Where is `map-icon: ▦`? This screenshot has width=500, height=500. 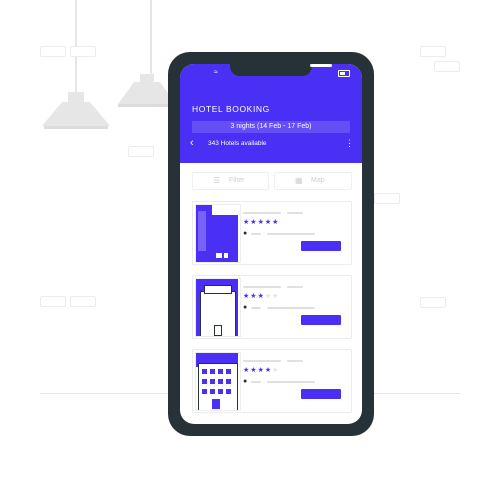
map-icon: ▦ is located at coordinates (299, 180).